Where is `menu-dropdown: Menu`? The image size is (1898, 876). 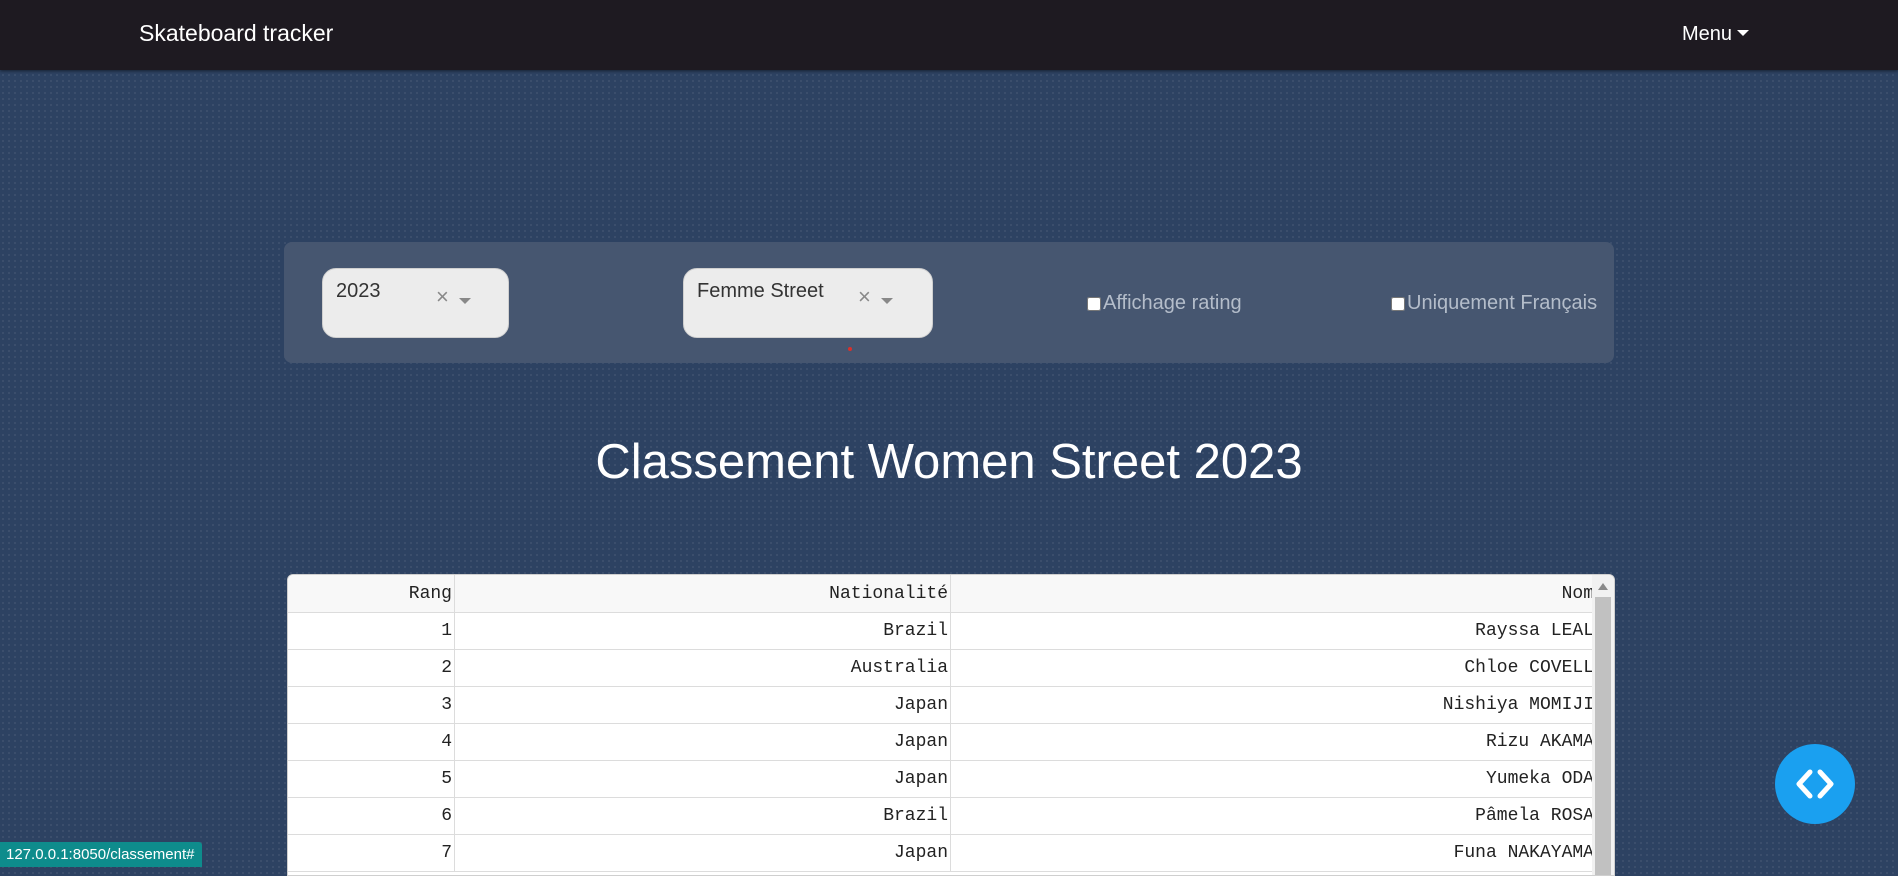
menu-dropdown: Menu is located at coordinates (1716, 34).